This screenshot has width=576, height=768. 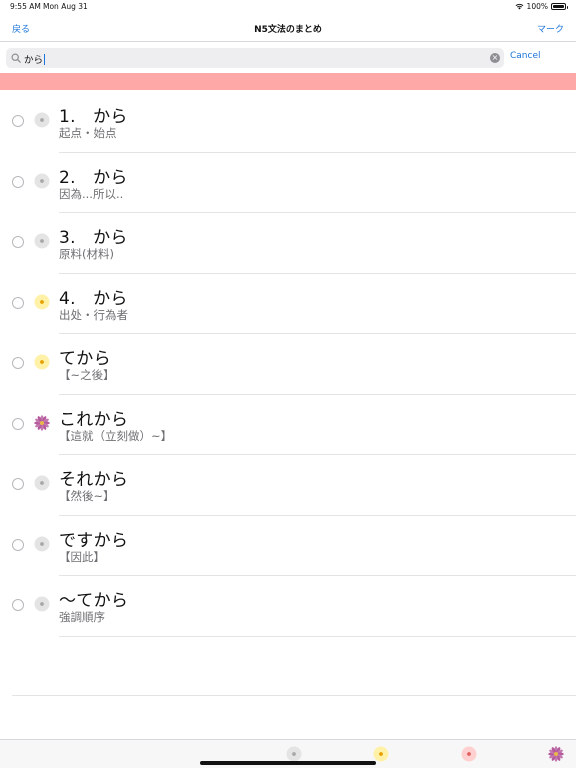 I want to click on battery-percent: 100%, so click(x=537, y=6).